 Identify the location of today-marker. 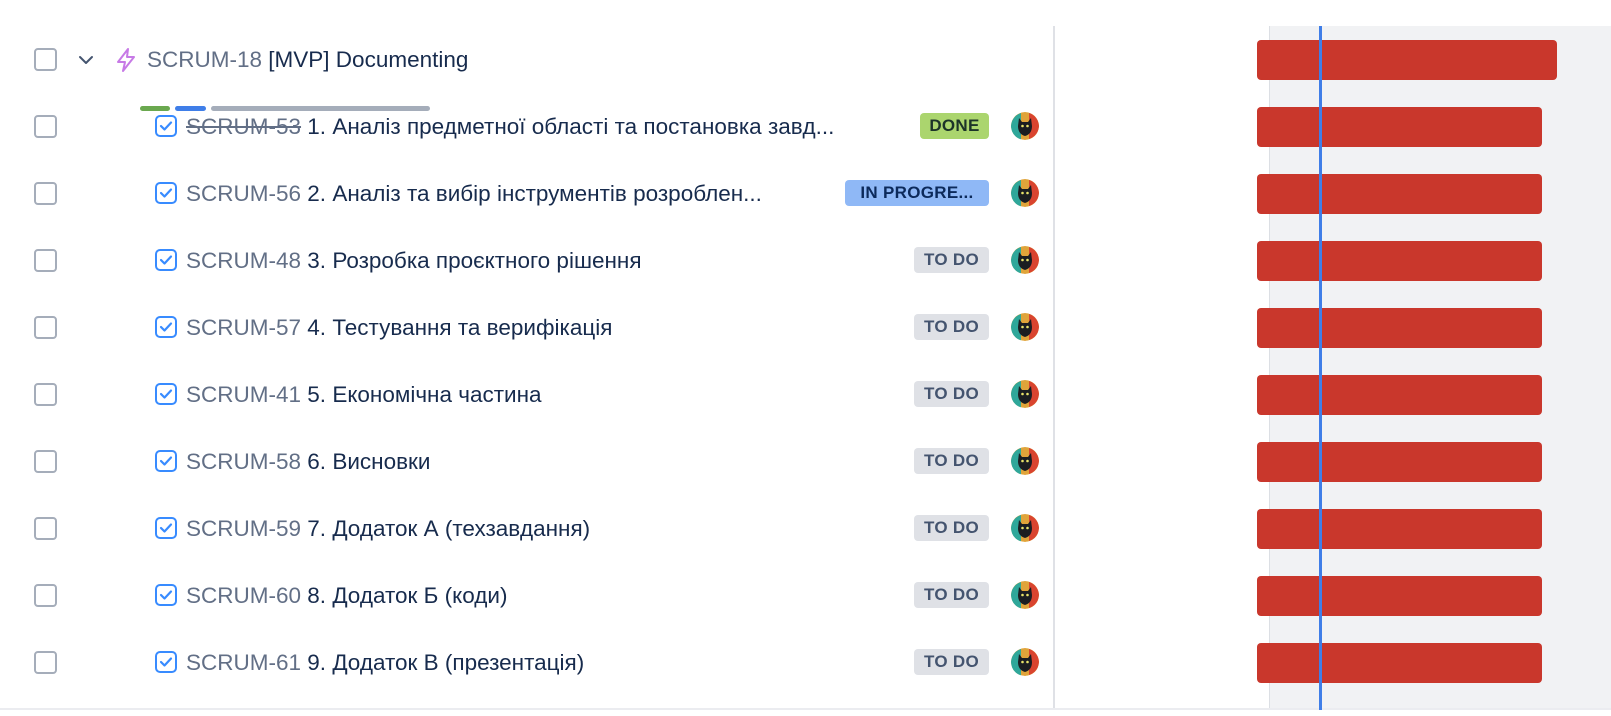
(1320, 368).